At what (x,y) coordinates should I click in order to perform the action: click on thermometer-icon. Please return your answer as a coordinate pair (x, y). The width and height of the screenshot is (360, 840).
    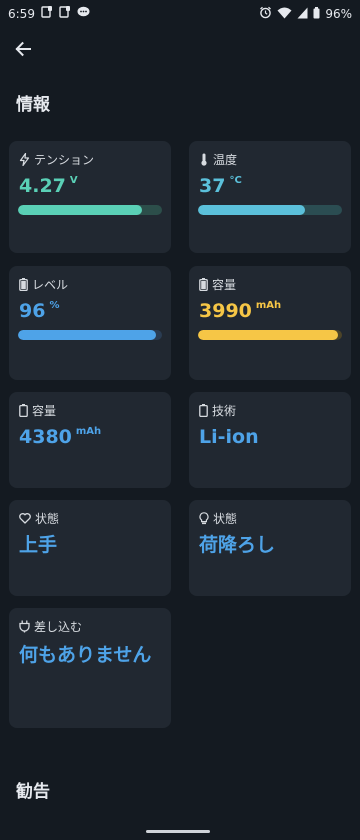
    Looking at the image, I should click on (204, 159).